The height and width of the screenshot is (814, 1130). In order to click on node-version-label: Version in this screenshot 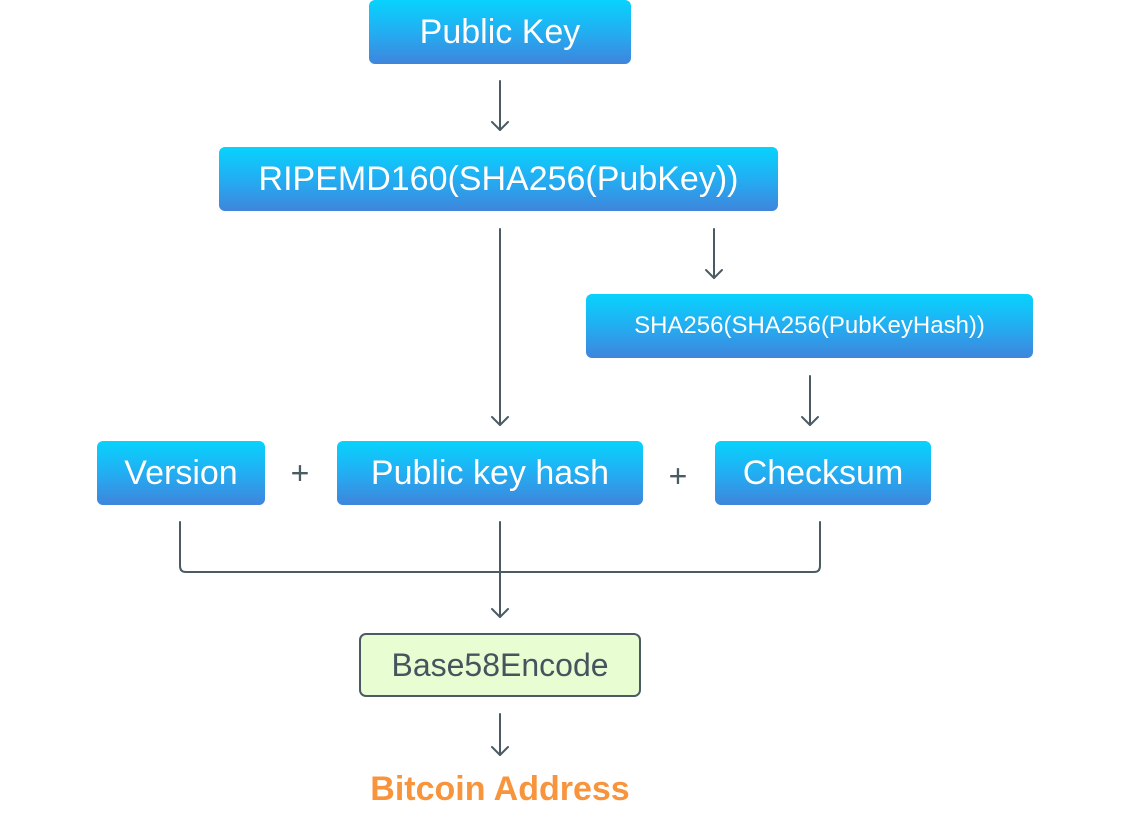, I will do `click(181, 472)`.